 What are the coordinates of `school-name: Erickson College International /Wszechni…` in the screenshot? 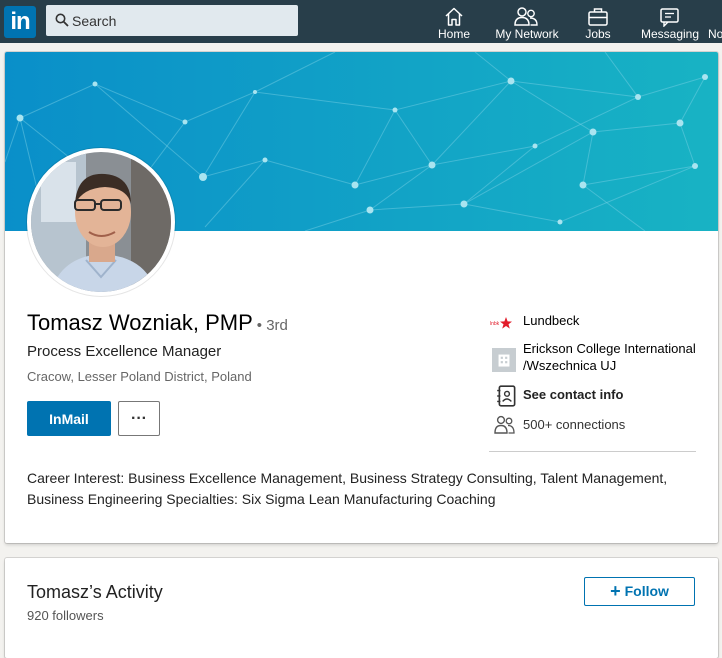 It's located at (609, 357).